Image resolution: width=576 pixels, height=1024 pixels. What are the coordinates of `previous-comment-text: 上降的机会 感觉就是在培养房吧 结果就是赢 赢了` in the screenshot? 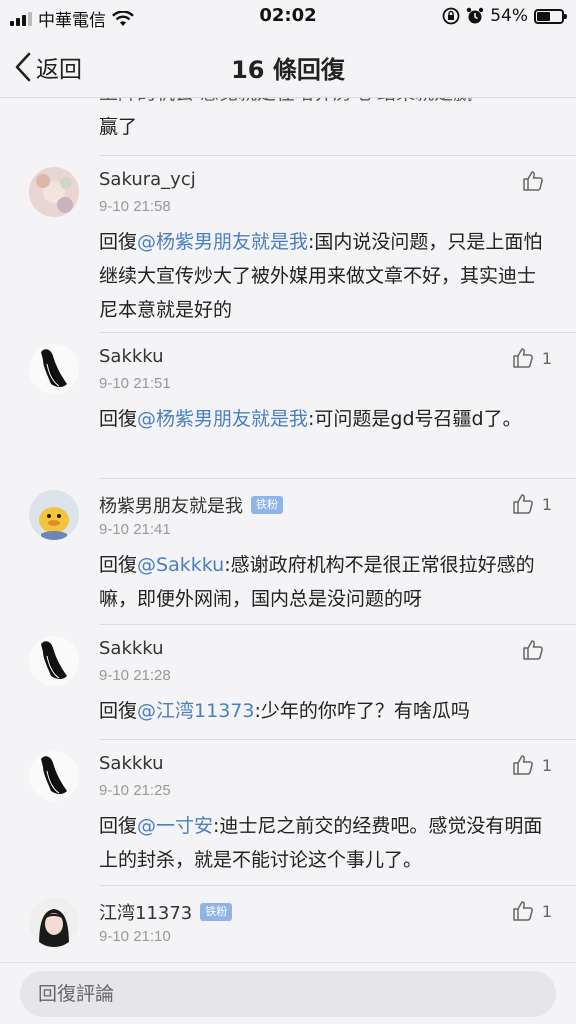 It's located at (324, 121).